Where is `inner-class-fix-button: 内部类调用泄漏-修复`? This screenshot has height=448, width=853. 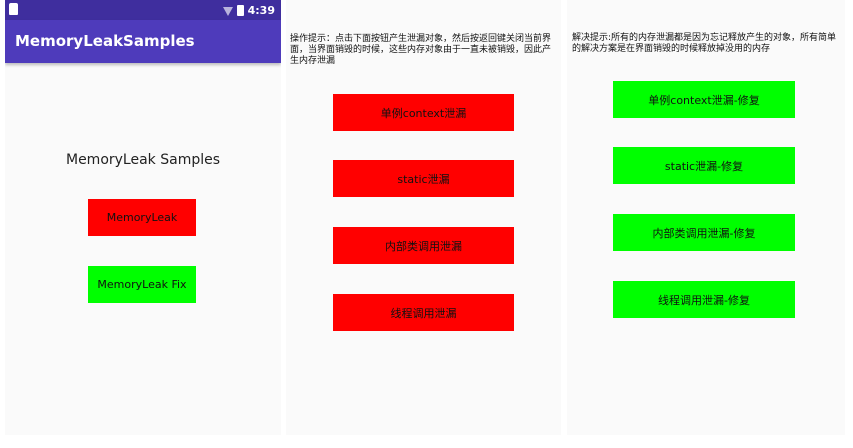 inner-class-fix-button: 内部类调用泄漏-修复 is located at coordinates (704, 232).